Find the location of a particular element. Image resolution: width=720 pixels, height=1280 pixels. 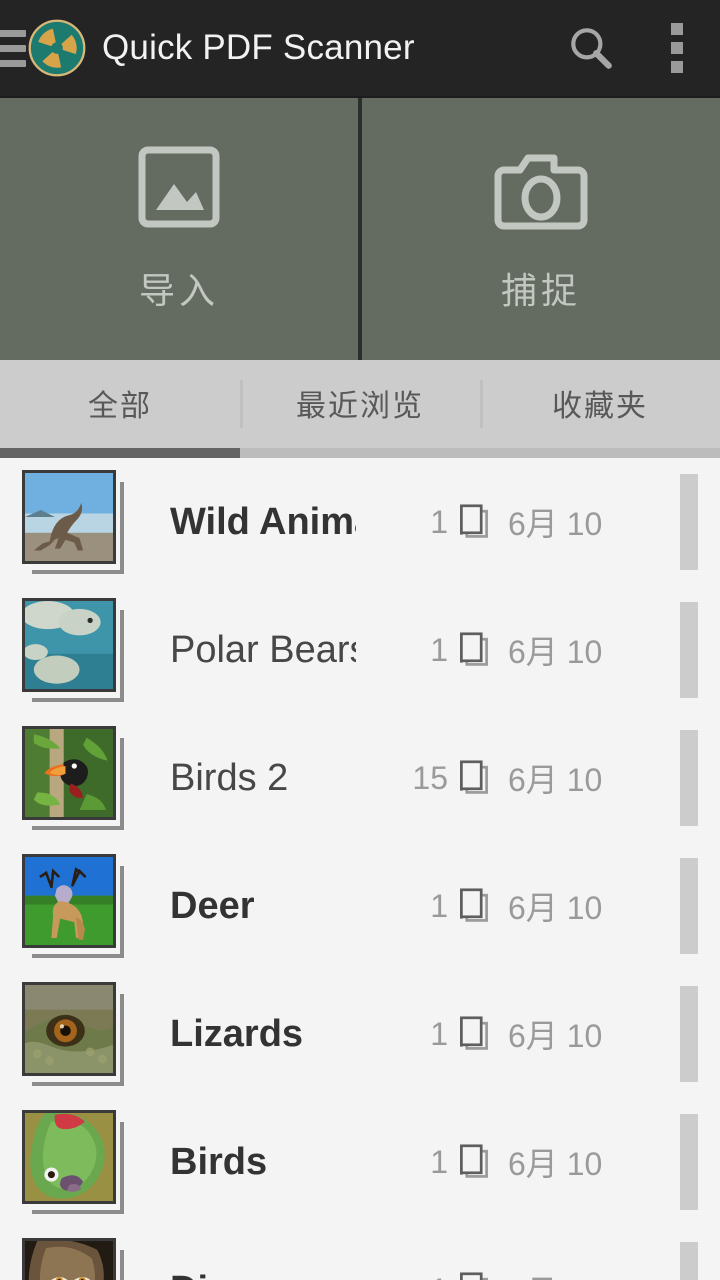

image-icon is located at coordinates (179, 192).